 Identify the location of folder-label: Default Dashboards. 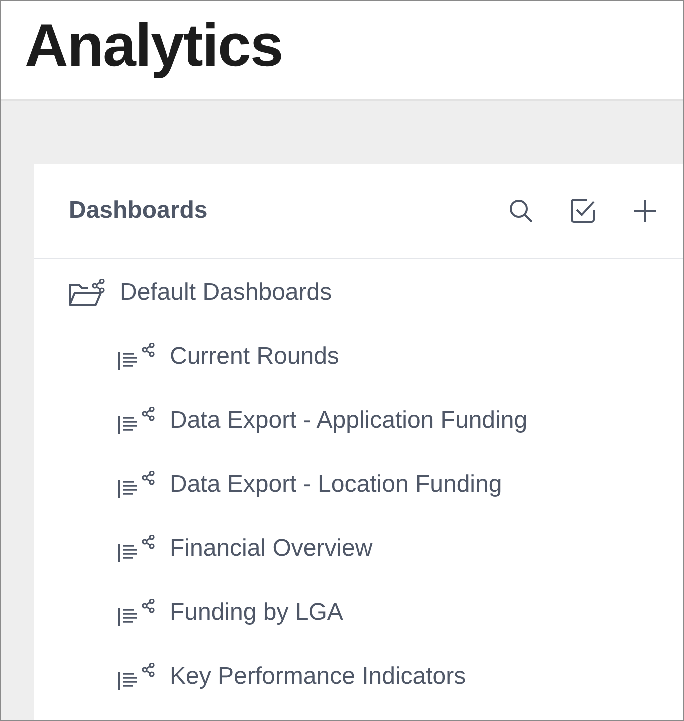
(226, 293).